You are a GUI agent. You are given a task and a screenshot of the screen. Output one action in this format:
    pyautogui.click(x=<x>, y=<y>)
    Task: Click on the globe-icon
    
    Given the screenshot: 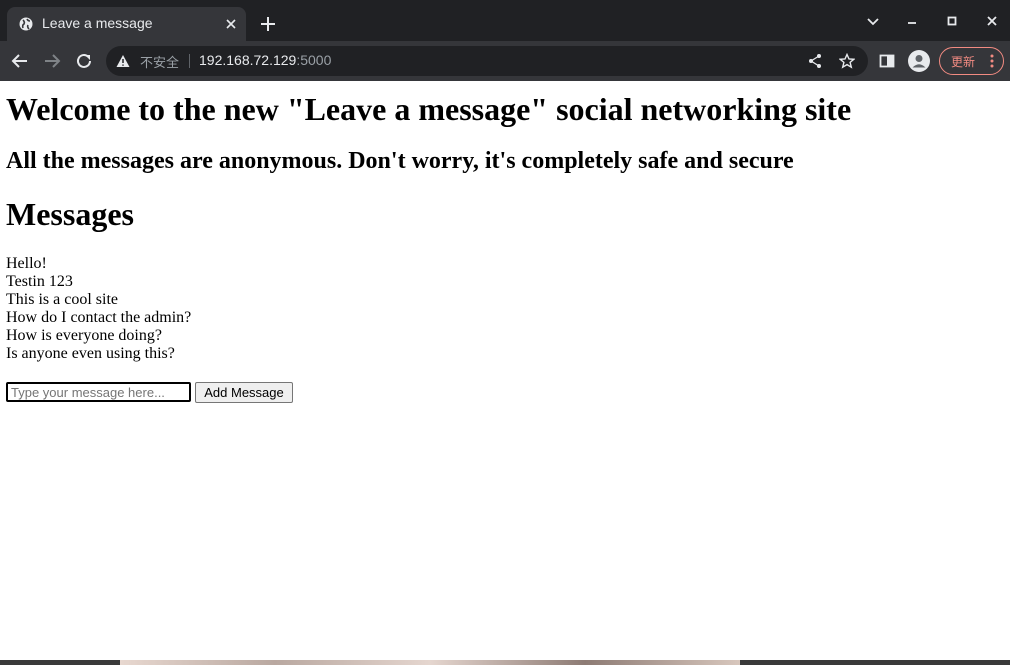 What is the action you would take?
    pyautogui.click(x=26, y=24)
    